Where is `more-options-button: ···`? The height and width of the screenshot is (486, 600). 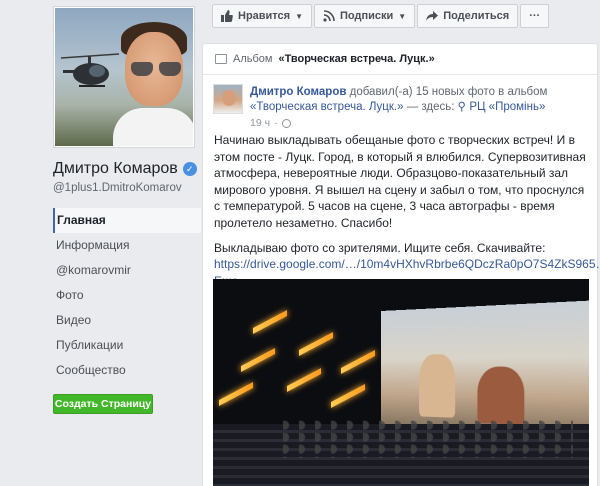
more-options-button: ··· is located at coordinates (535, 16).